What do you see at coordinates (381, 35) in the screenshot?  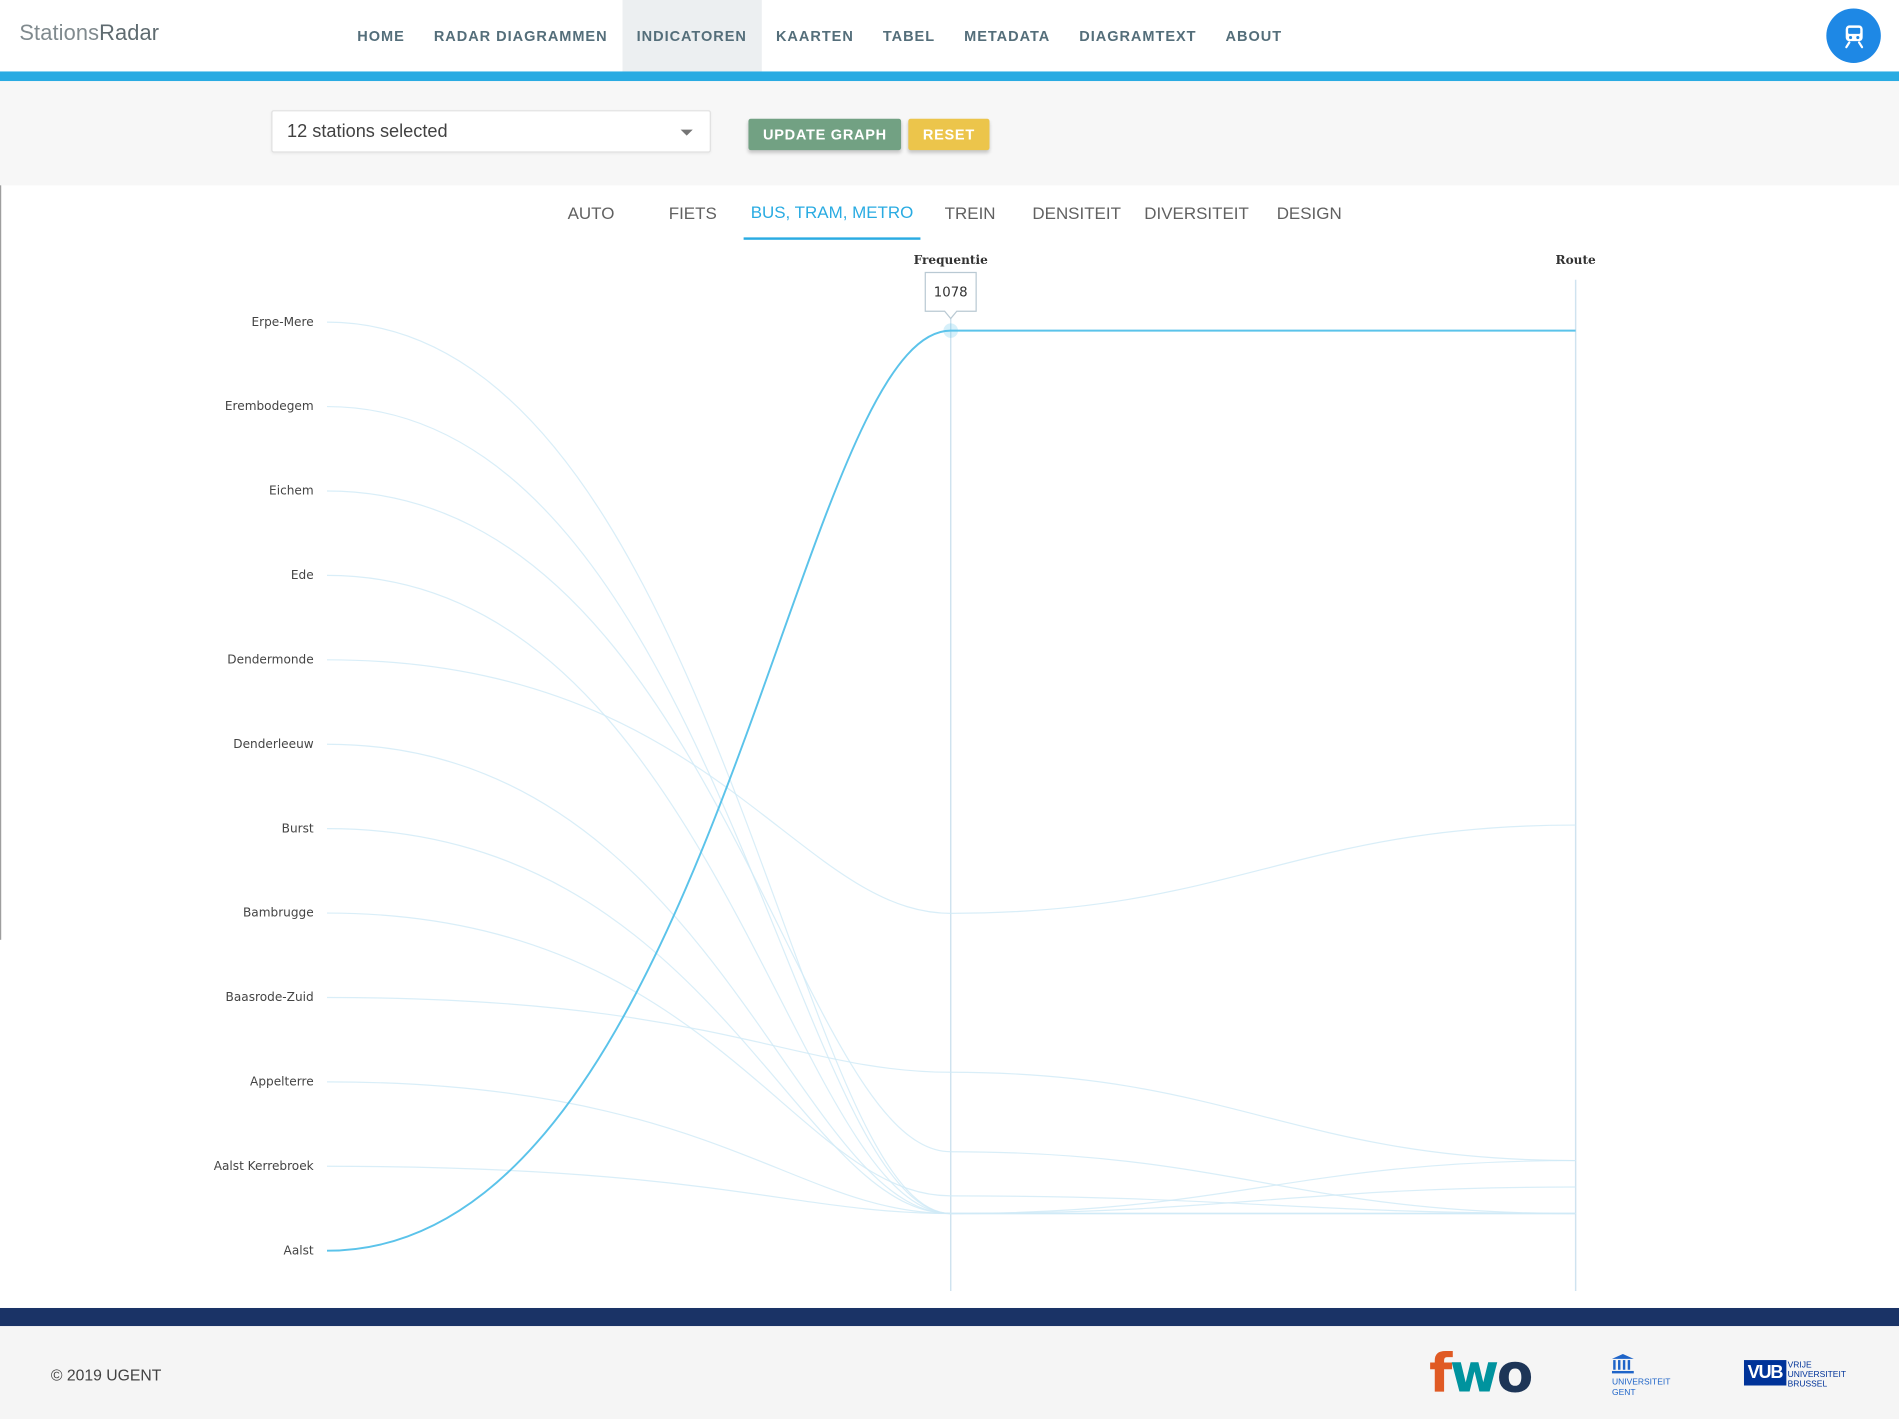 I see `nav-home: HOME` at bounding box center [381, 35].